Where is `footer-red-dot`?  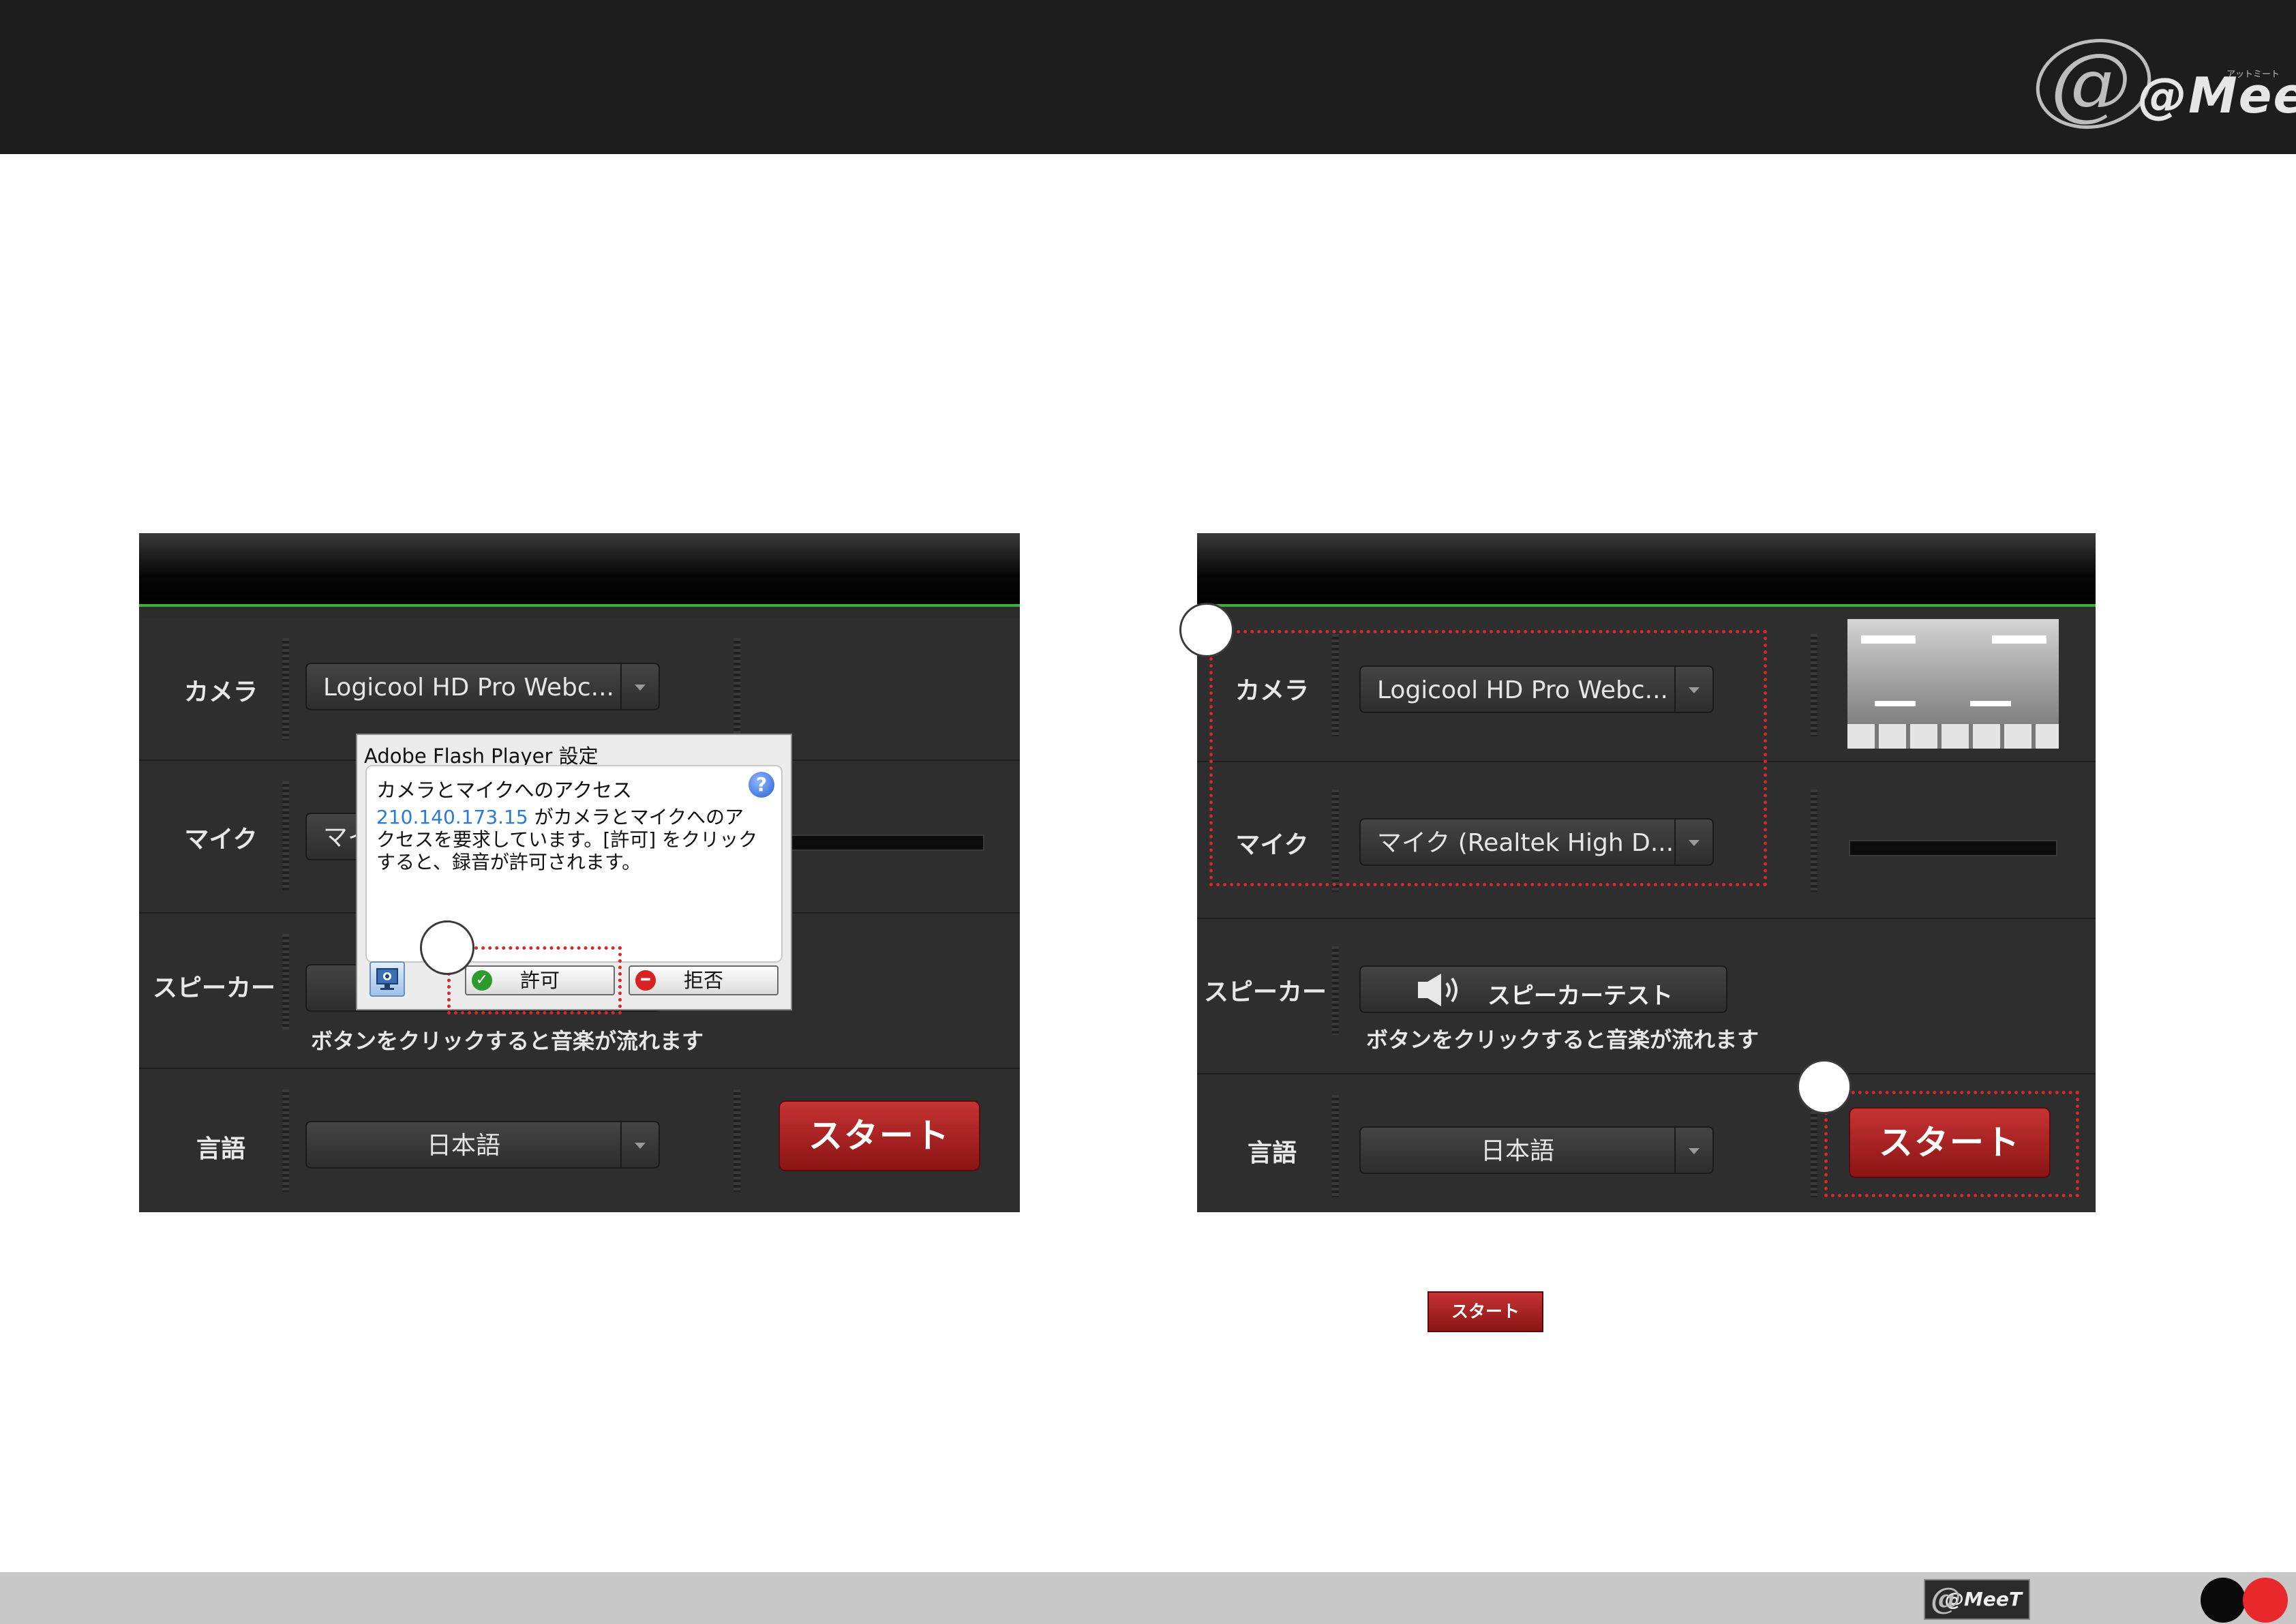 footer-red-dot is located at coordinates (2265, 1600).